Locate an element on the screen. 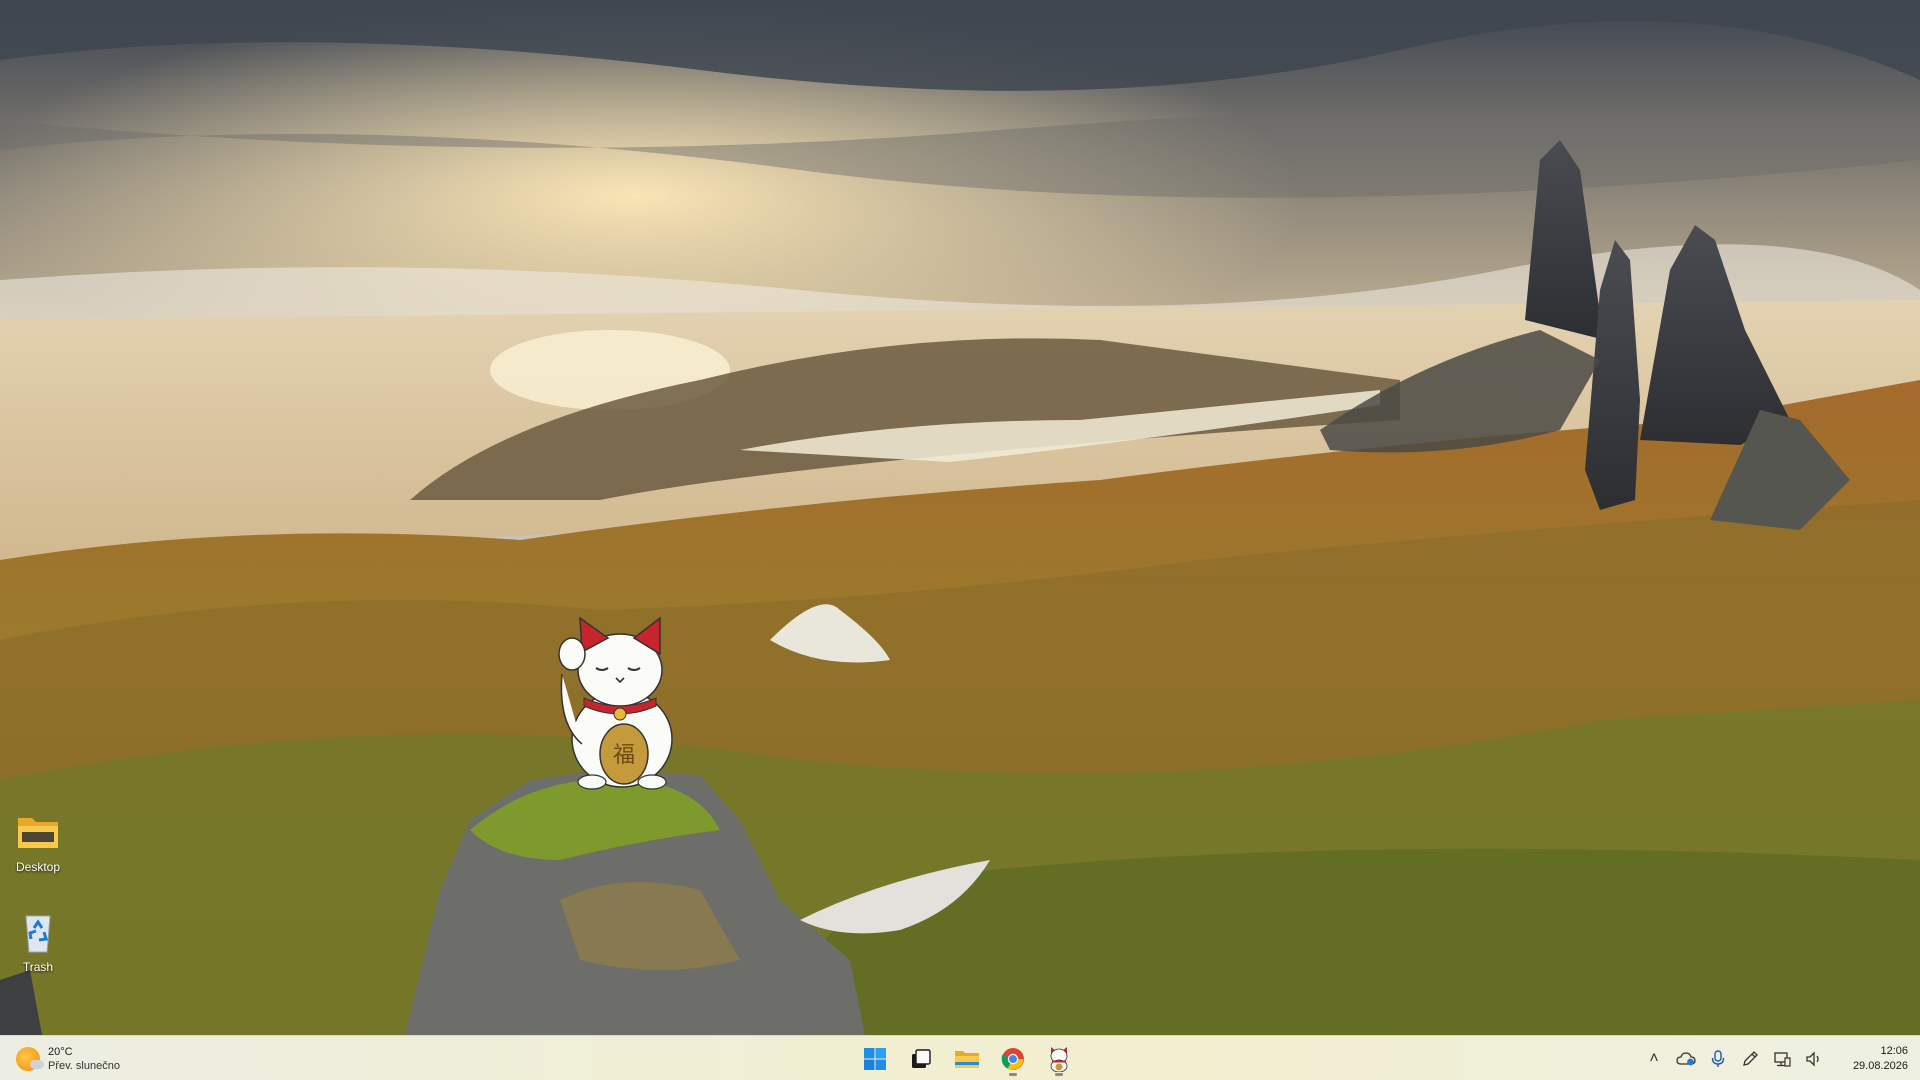 The height and width of the screenshot is (1080, 1920). clock-date: 29.08.2026 is located at coordinates (1880, 1065).